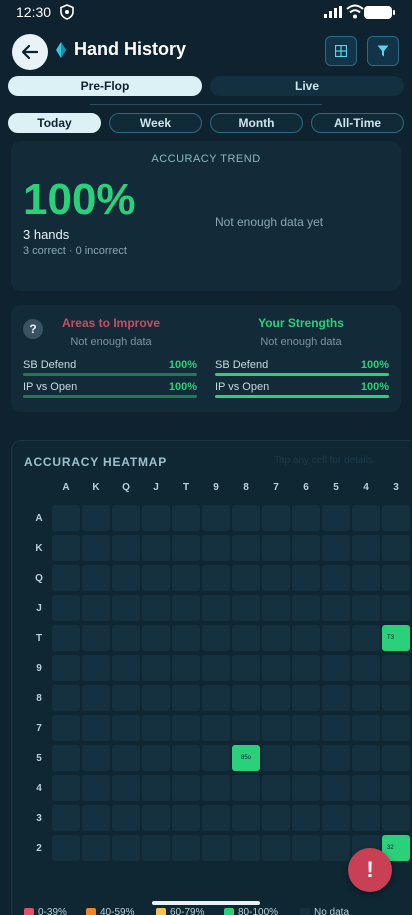 The width and height of the screenshot is (412, 915). What do you see at coordinates (396, 638) in the screenshot?
I see `heatmap-cell: T3` at bounding box center [396, 638].